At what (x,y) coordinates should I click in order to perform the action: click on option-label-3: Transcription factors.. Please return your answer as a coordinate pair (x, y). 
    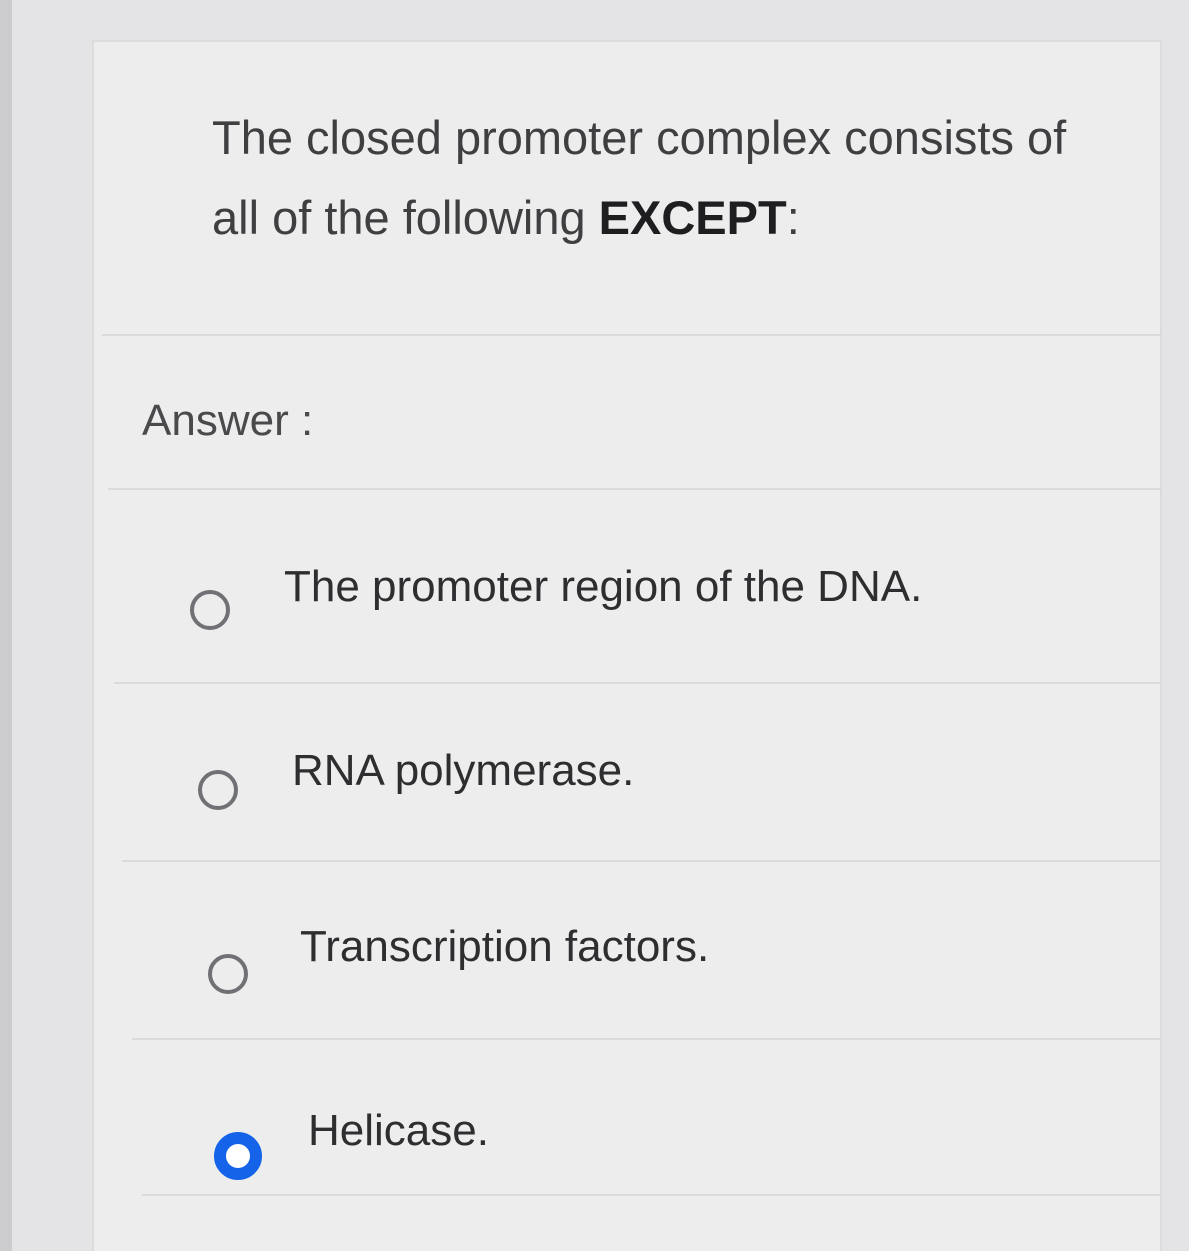
    Looking at the image, I should click on (504, 947).